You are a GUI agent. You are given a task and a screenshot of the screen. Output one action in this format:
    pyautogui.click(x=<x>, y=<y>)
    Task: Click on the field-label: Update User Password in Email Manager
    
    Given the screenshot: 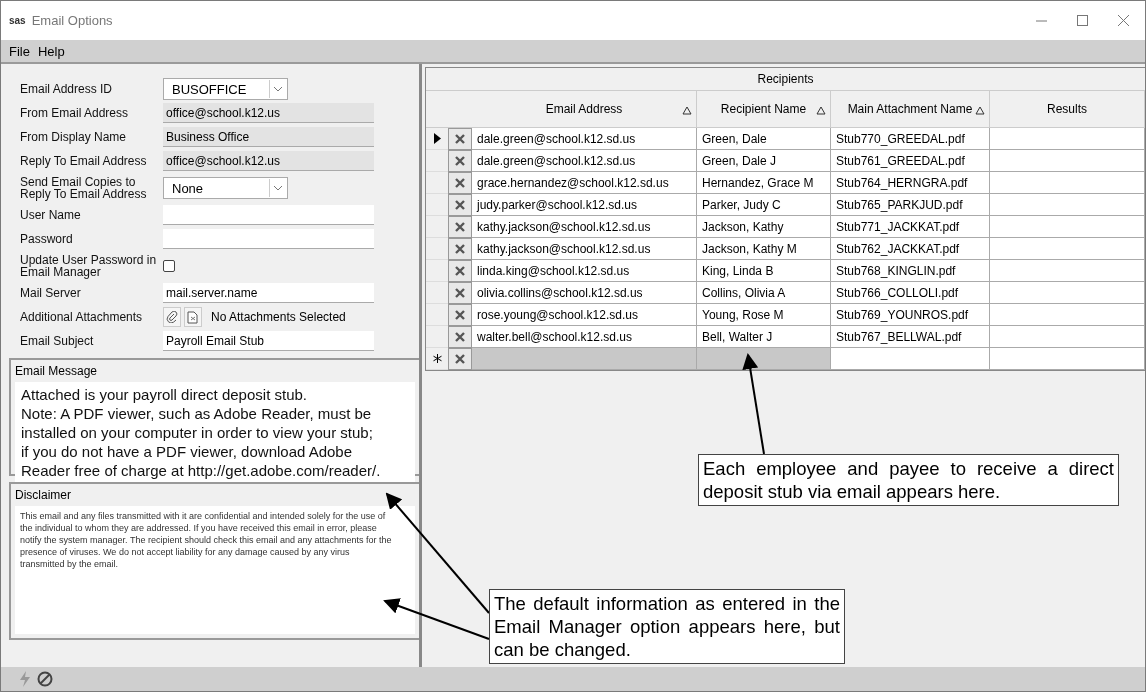 What is the action you would take?
    pyautogui.click(x=89, y=266)
    